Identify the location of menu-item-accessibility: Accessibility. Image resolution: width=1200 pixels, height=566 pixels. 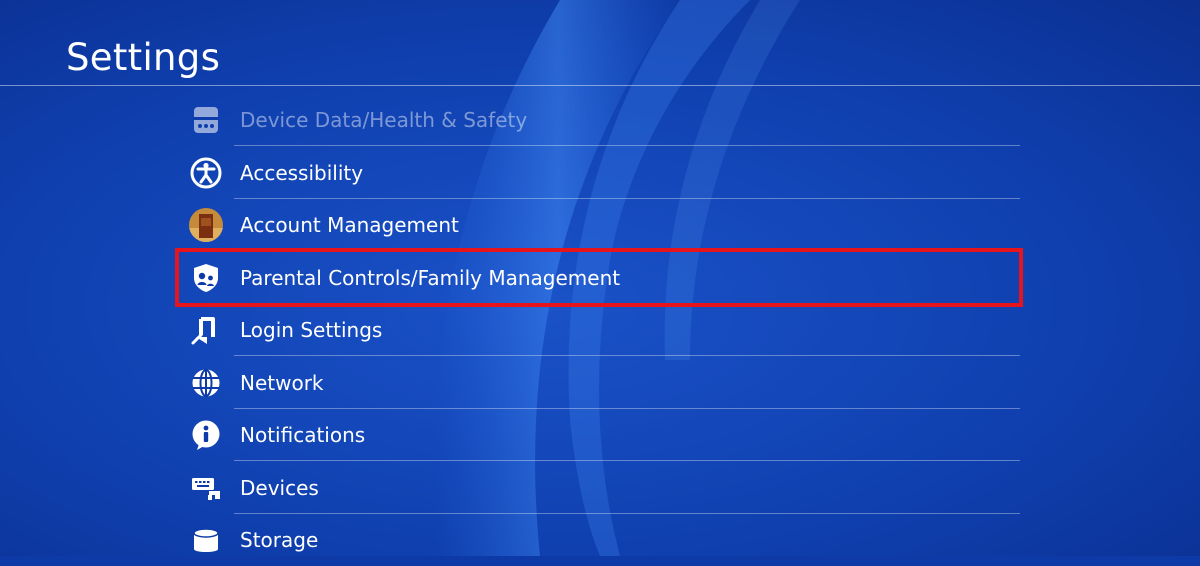
(600, 173).